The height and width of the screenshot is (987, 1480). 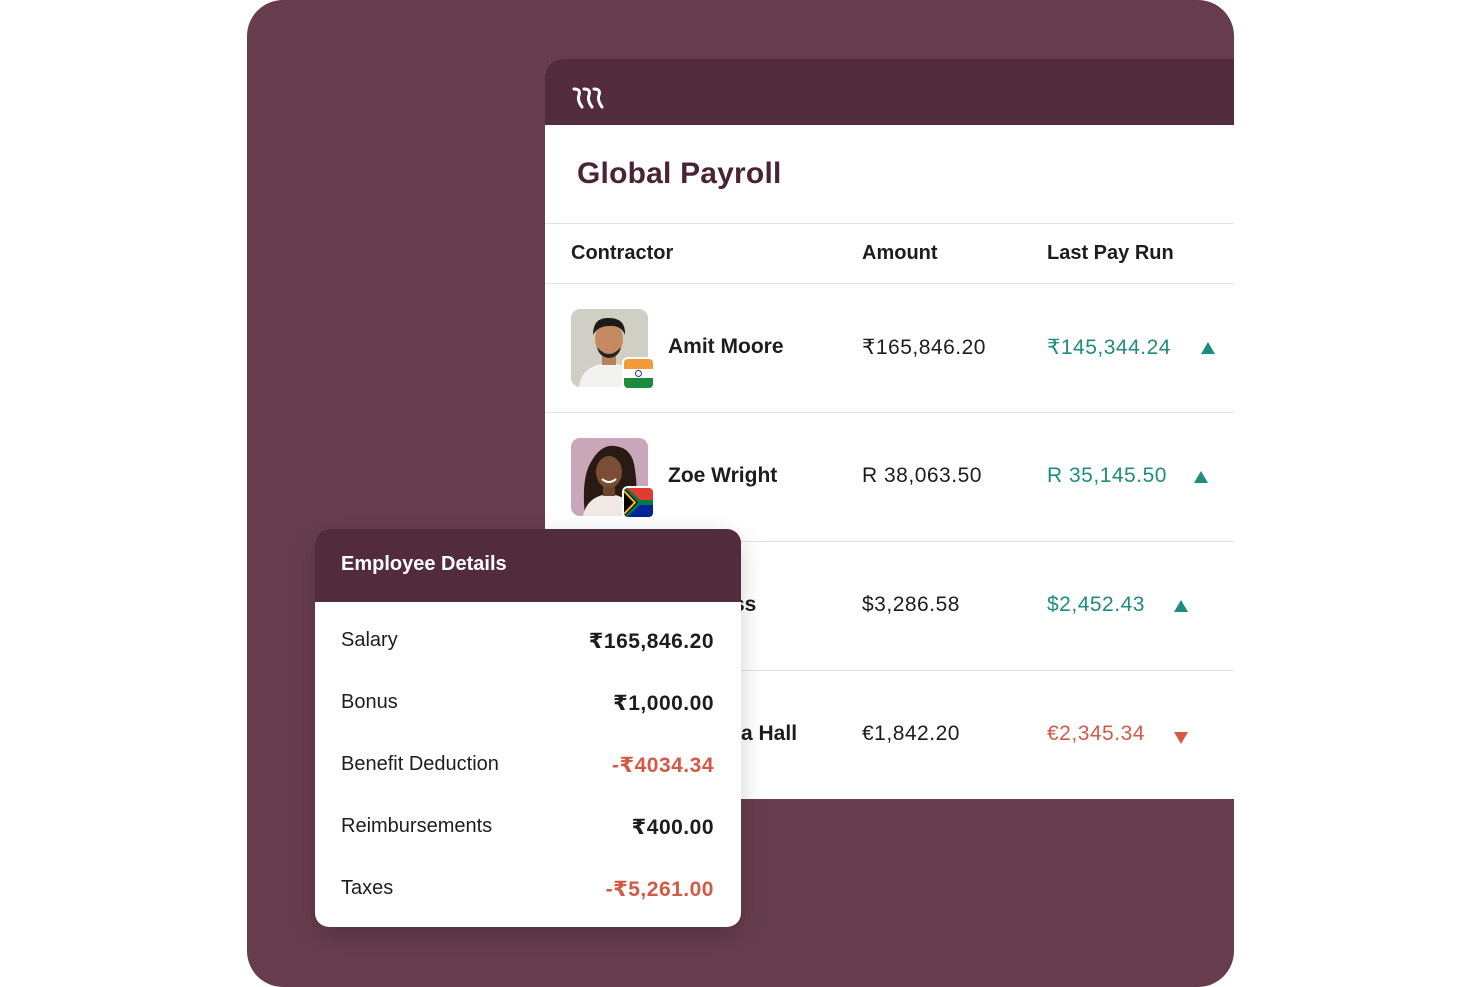 What do you see at coordinates (527, 706) in the screenshot?
I see `detail-row-bonus: Bonus ₹1,000.00` at bounding box center [527, 706].